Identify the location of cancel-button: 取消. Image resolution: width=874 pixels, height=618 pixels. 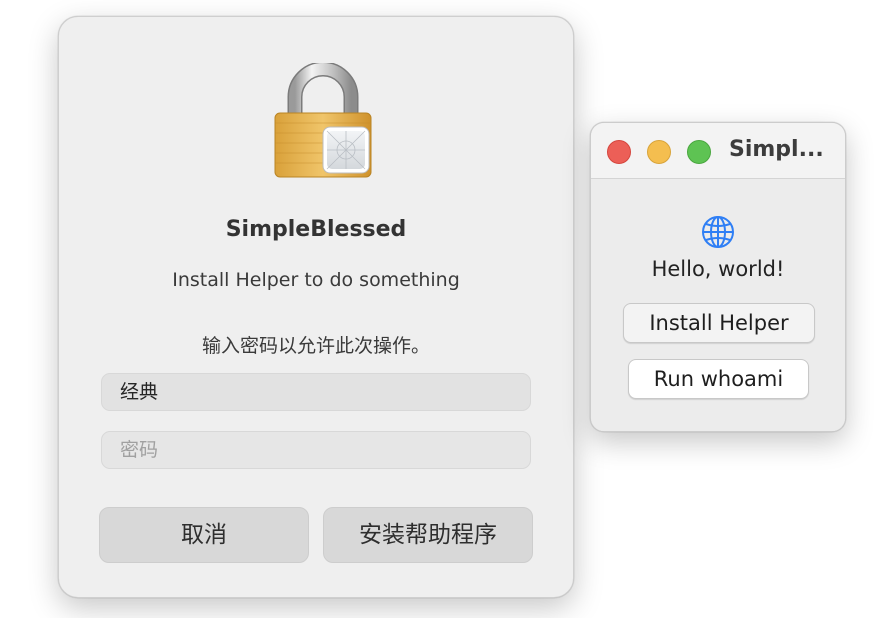
(204, 535).